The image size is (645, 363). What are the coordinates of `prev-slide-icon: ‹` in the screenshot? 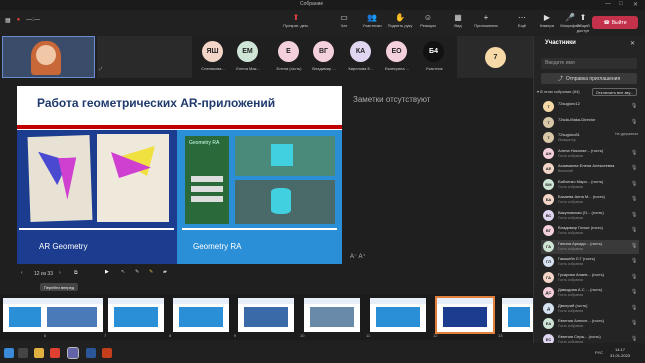 It's located at (22, 273).